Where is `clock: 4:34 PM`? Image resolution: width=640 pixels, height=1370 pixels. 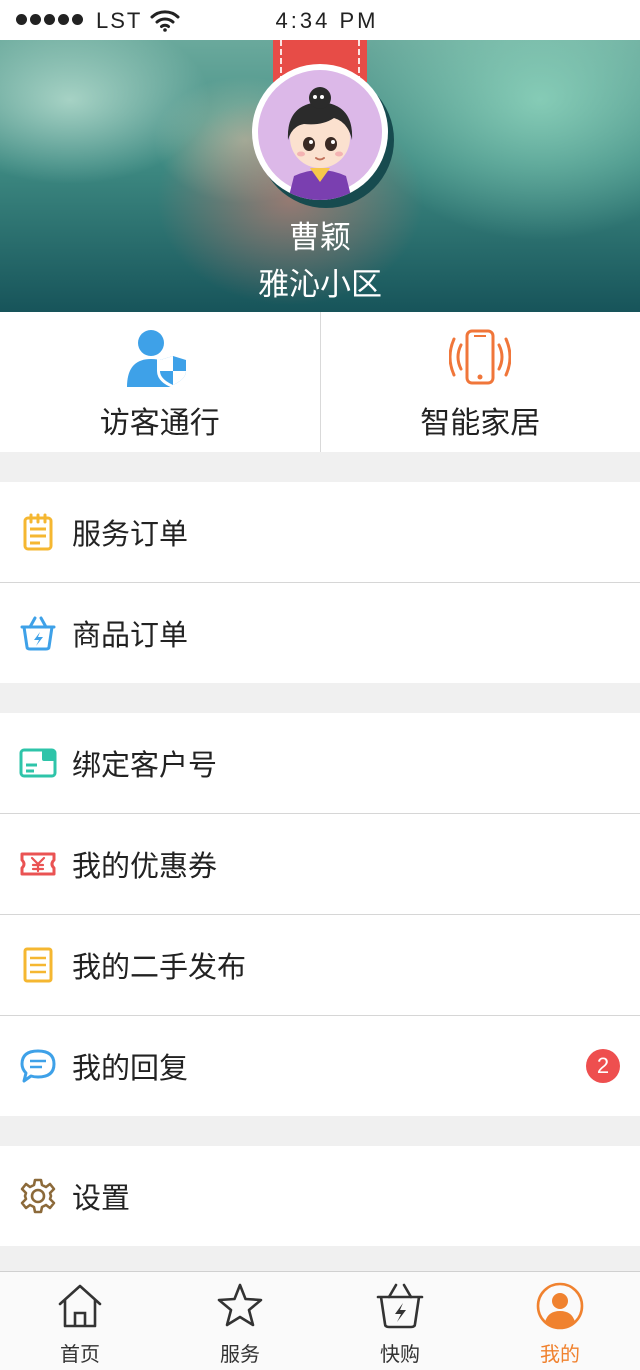
clock: 4:34 PM is located at coordinates (327, 20).